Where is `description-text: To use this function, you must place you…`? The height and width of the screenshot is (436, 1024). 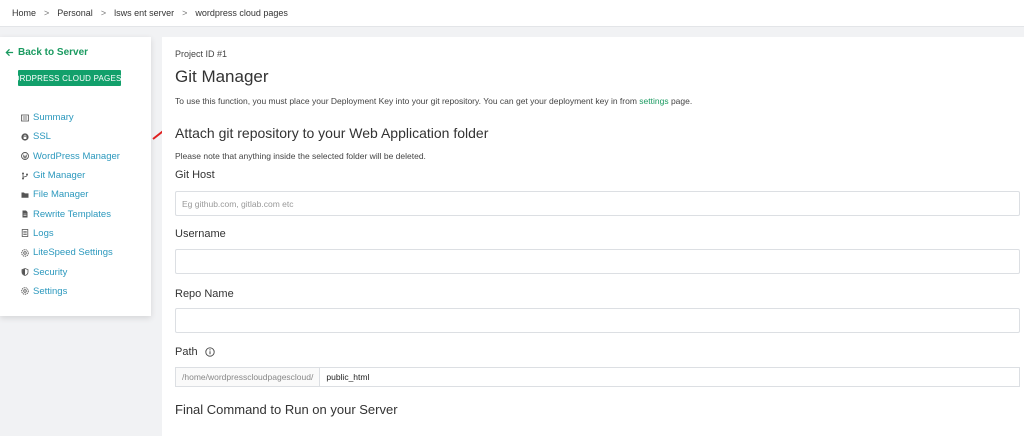 description-text: To use this function, you must place you… is located at coordinates (407, 101).